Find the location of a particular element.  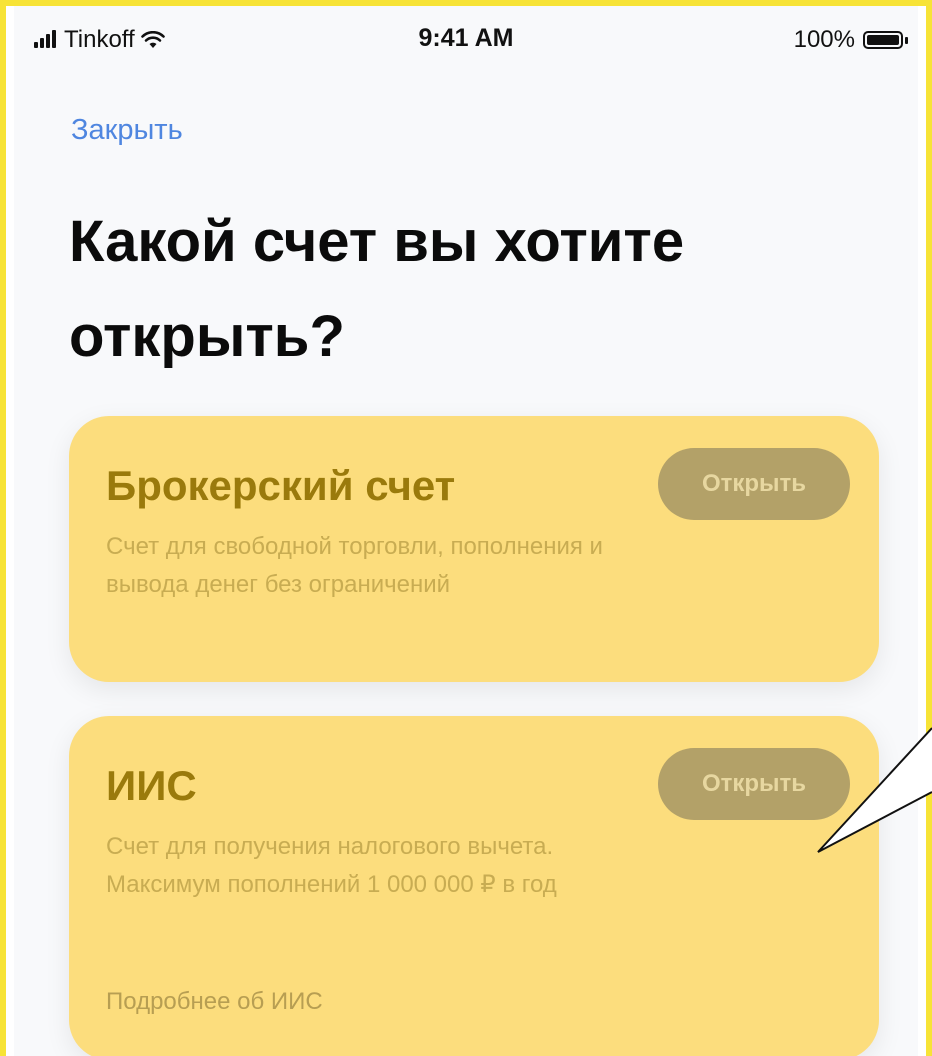

status-time: 9:41 AM is located at coordinates (466, 38).